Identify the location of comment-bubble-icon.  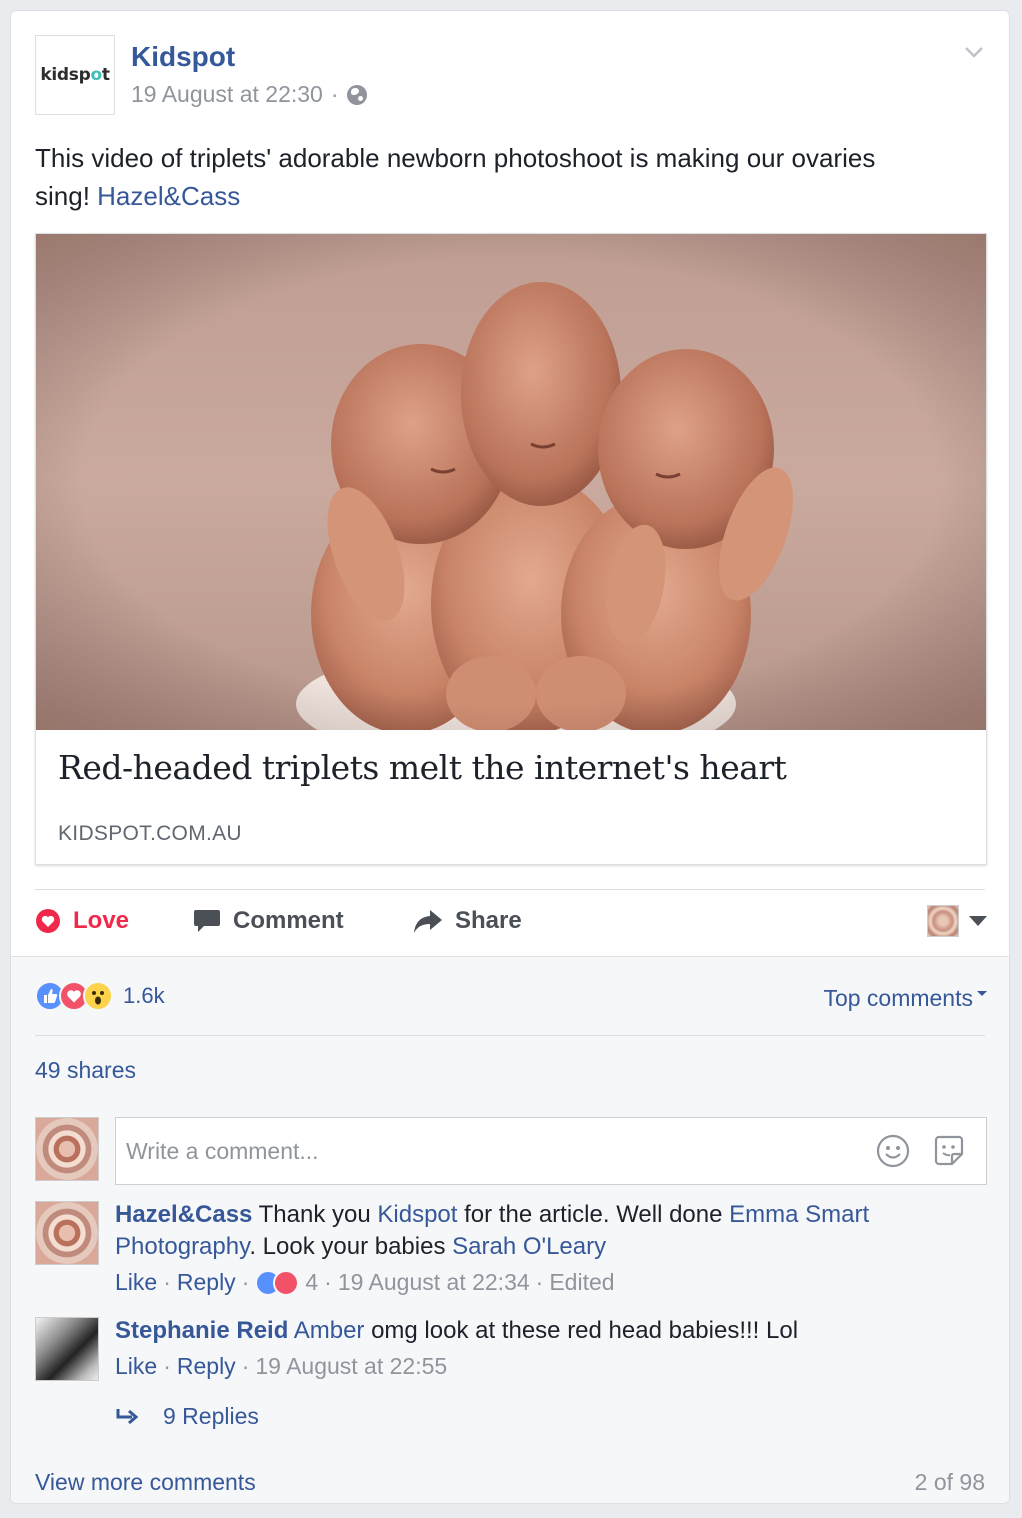
(207, 921).